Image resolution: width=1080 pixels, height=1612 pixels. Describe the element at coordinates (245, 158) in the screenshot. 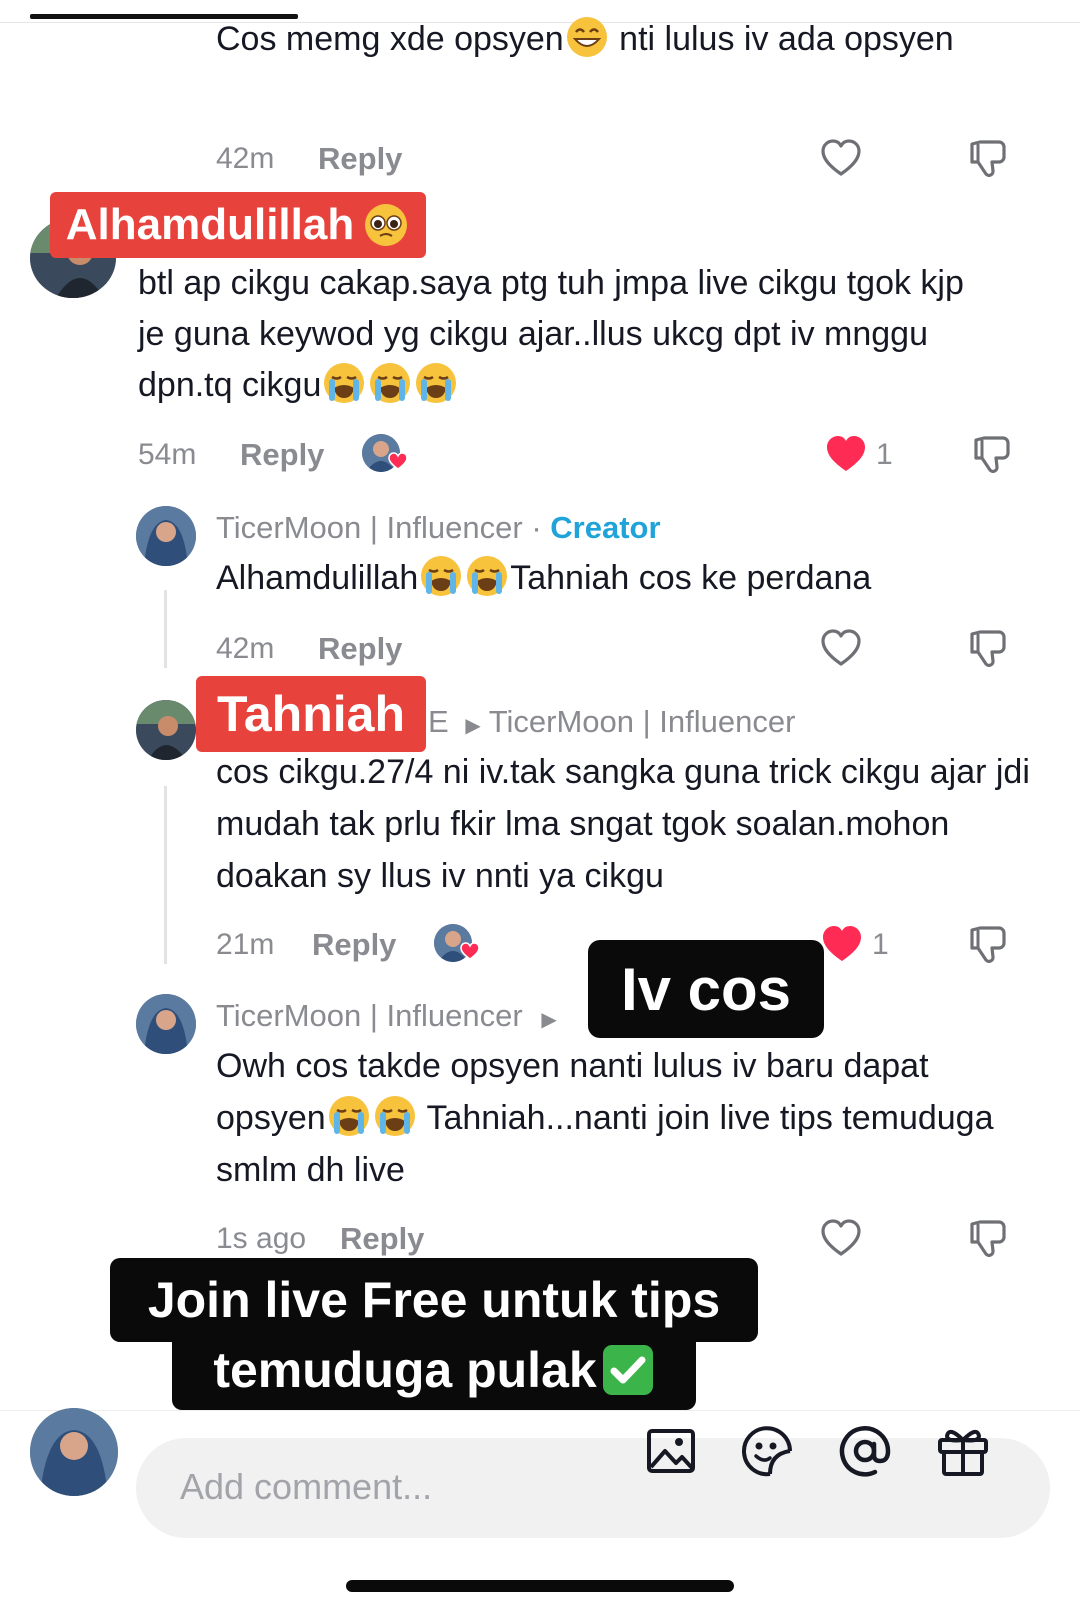

I see `comment-time: 42m` at that location.